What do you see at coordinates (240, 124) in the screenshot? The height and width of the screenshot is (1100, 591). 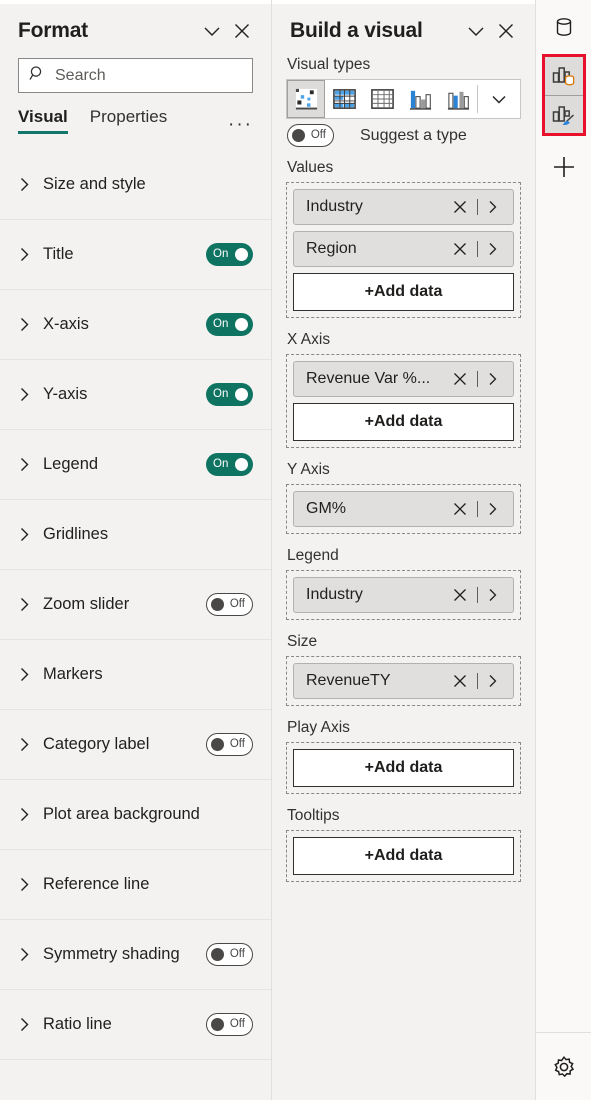 I see `tabs-overflow-icon: ···` at bounding box center [240, 124].